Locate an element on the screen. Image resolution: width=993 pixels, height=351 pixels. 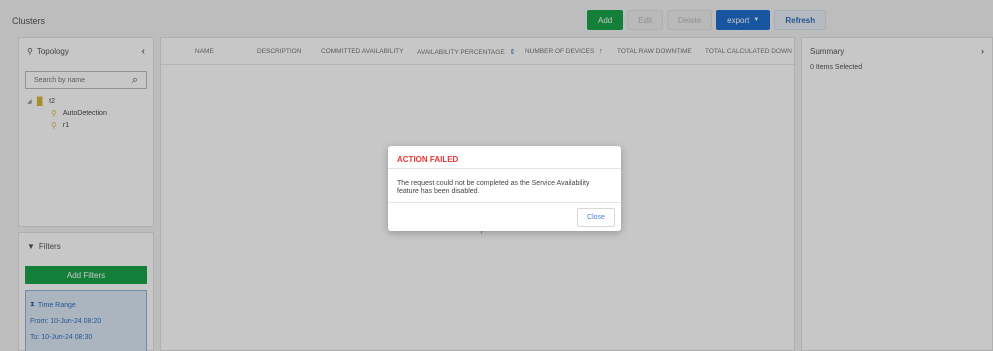
close-button: Close is located at coordinates (596, 217).